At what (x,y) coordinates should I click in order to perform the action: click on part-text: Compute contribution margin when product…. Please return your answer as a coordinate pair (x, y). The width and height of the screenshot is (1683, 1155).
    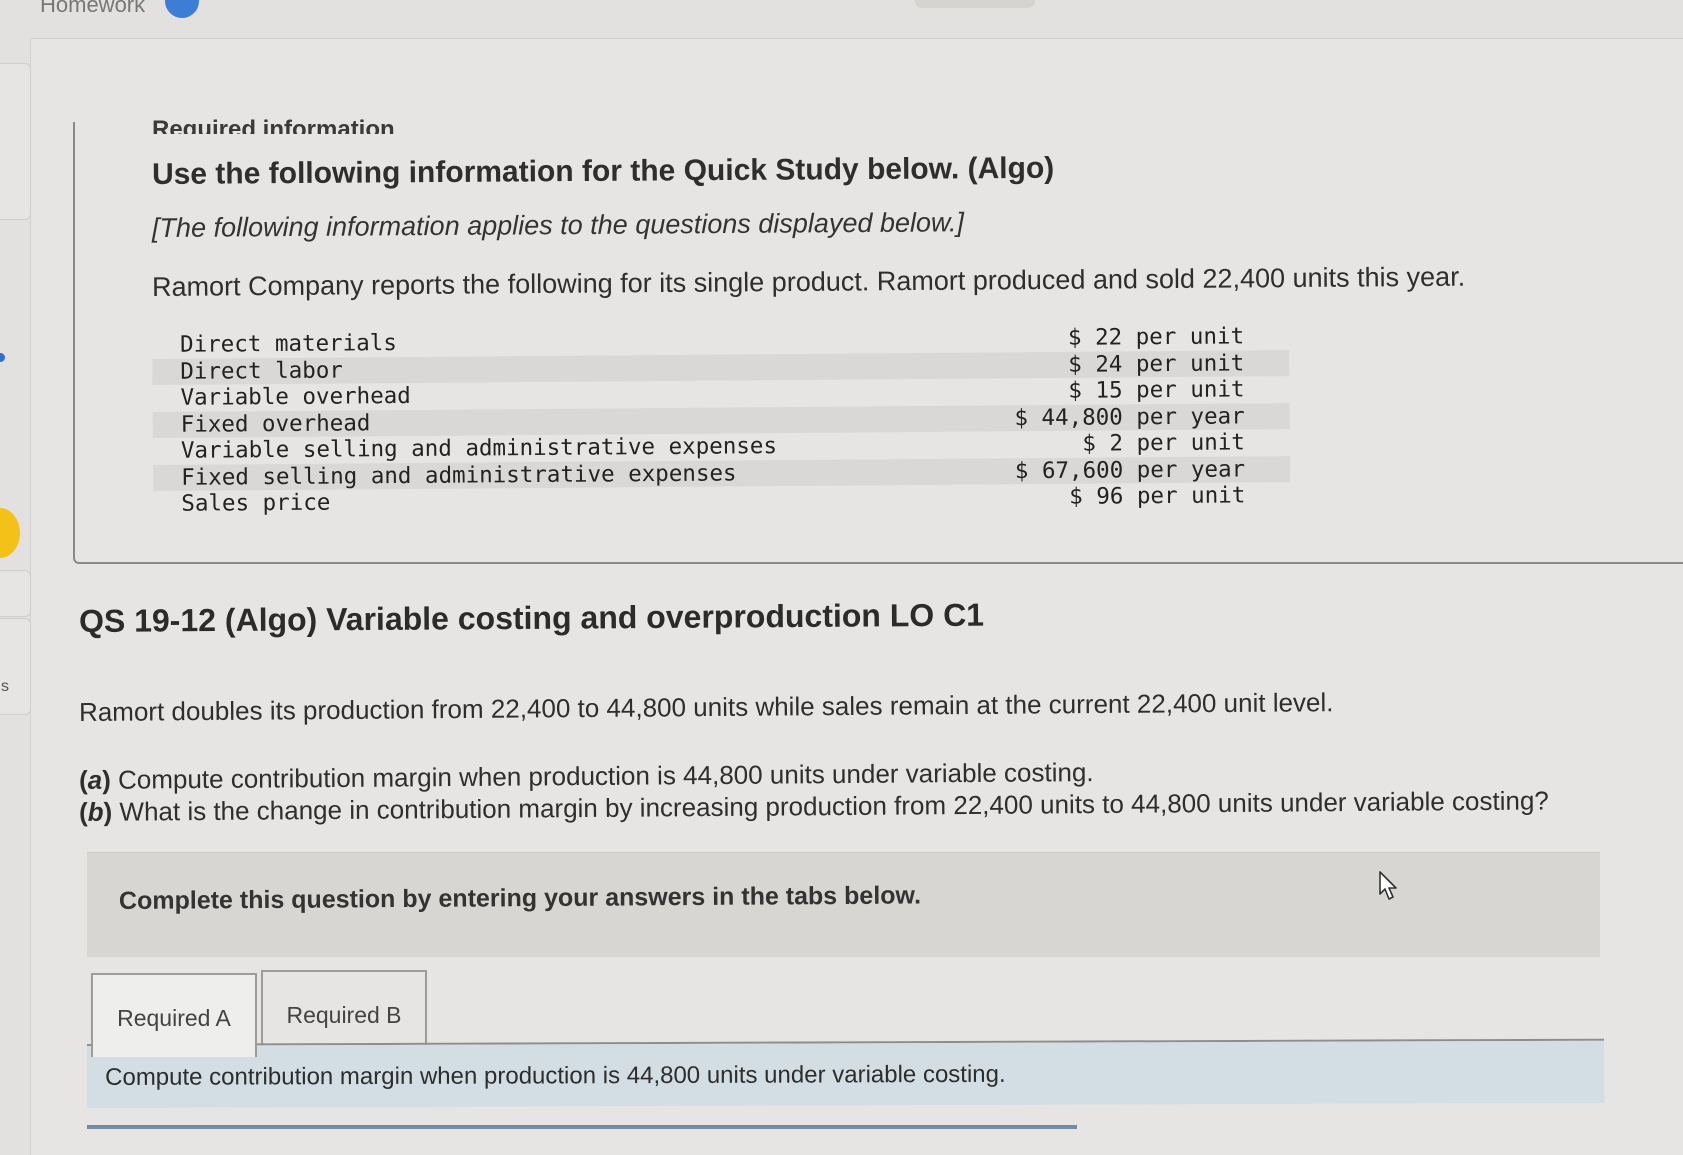
    Looking at the image, I should click on (605, 776).